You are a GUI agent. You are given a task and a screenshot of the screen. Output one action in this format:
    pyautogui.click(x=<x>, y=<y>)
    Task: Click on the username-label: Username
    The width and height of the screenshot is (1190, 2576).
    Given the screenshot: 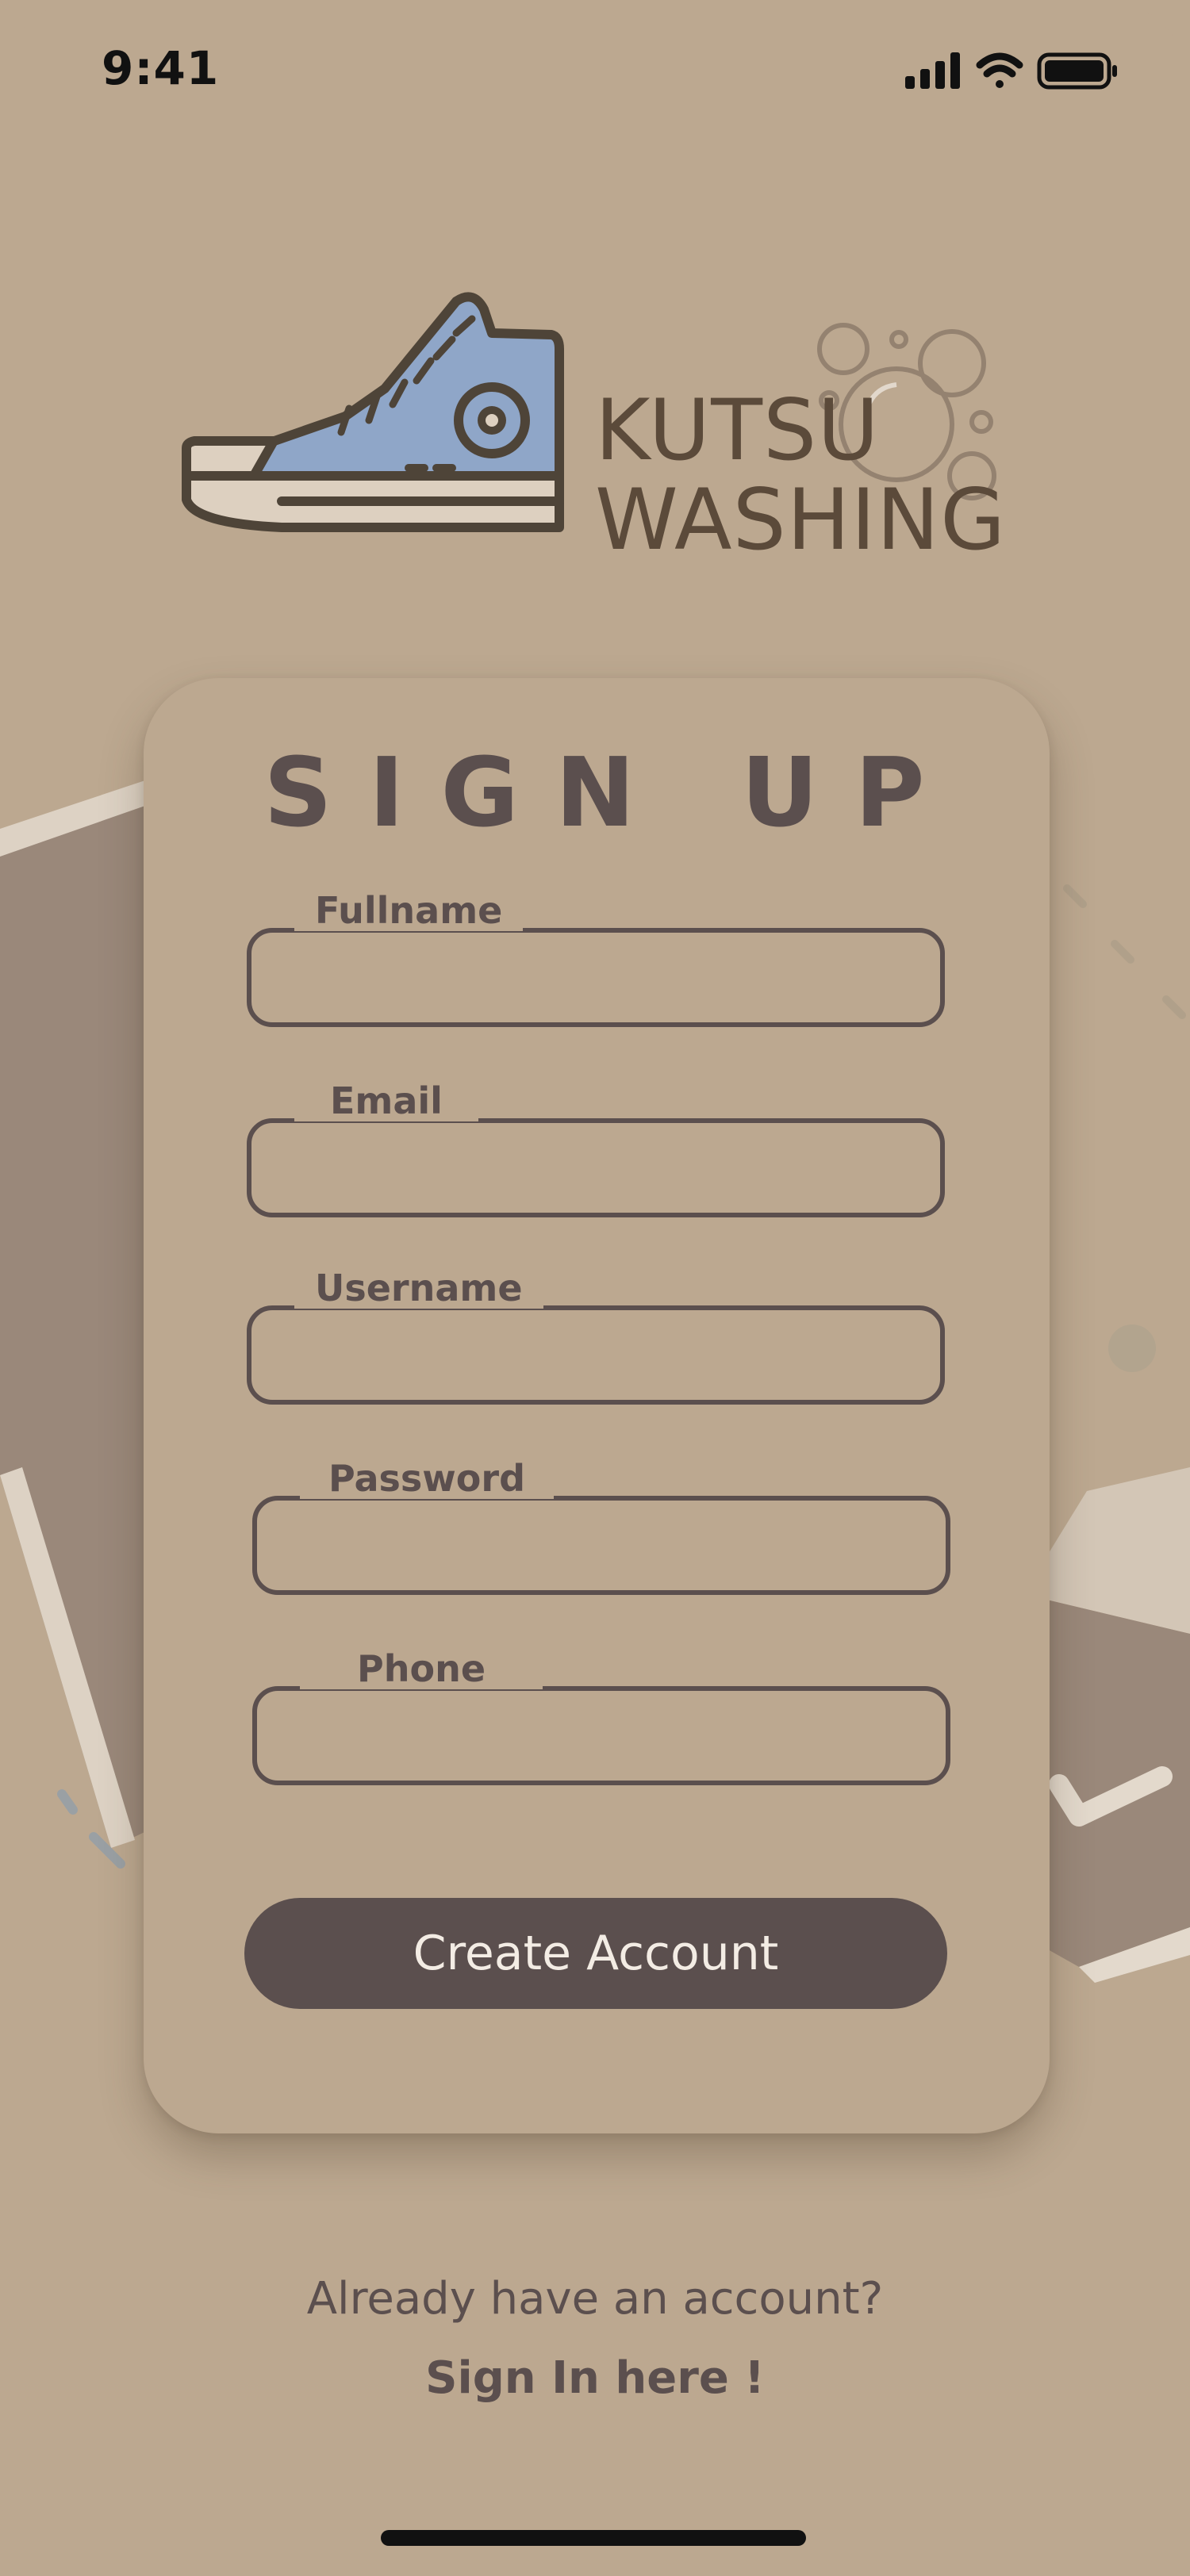 What is the action you would take?
    pyautogui.click(x=418, y=1288)
    